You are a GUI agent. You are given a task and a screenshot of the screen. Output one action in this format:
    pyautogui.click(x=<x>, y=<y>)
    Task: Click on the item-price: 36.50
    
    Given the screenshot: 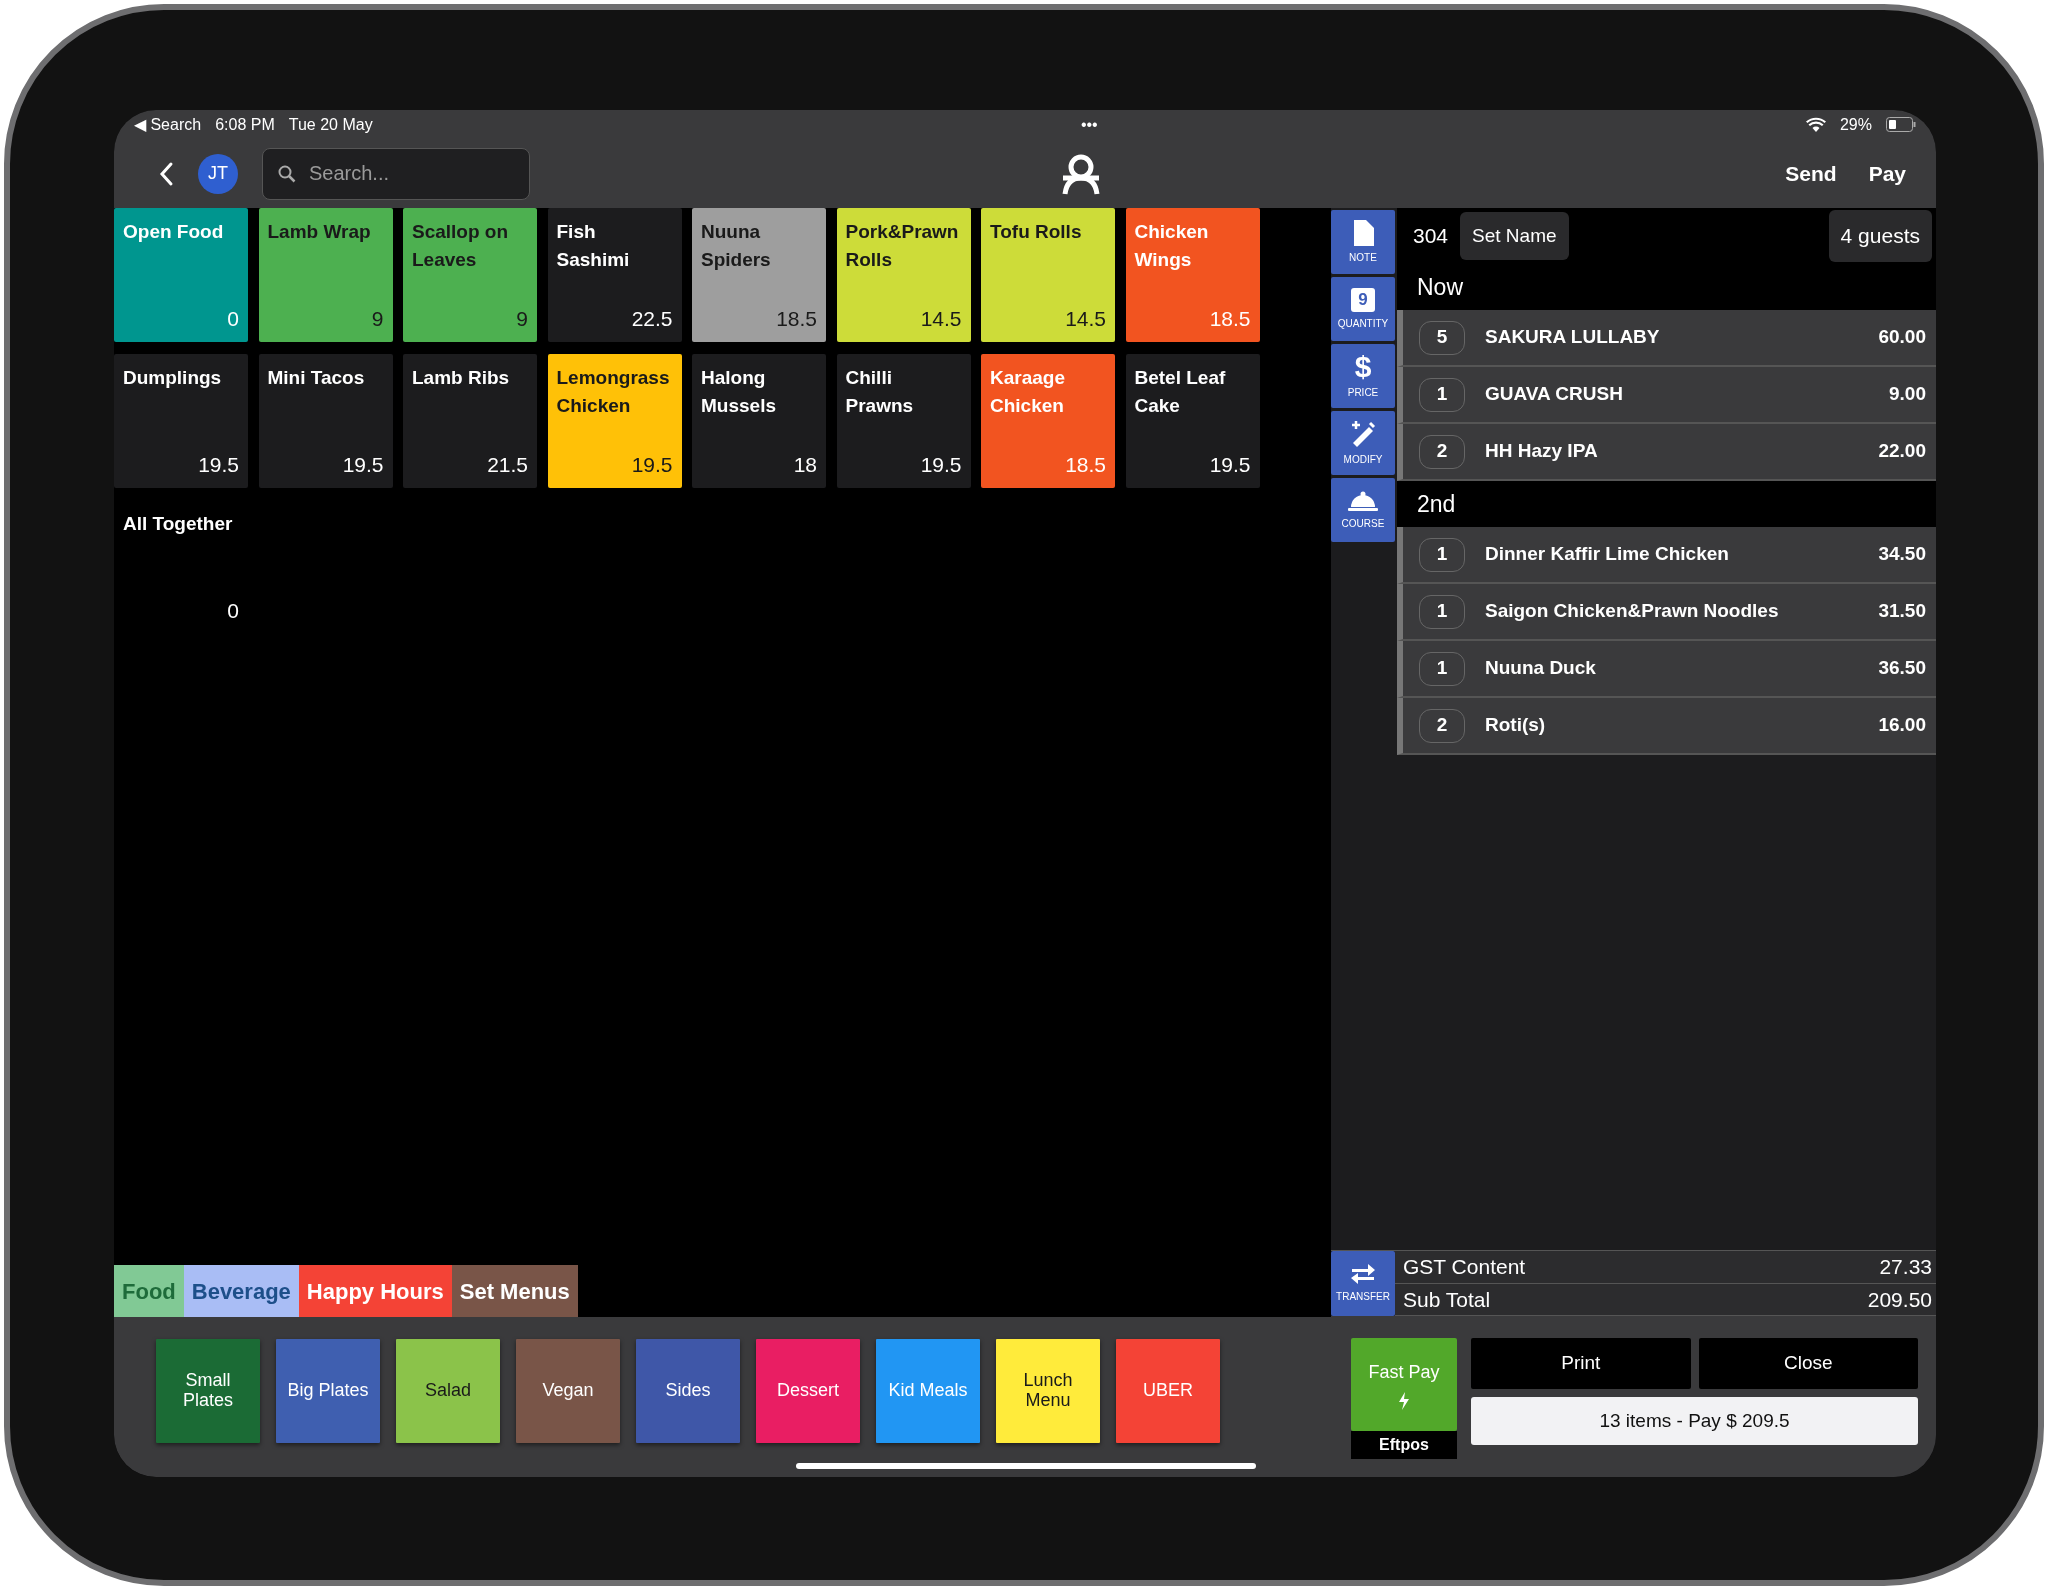 What is the action you would take?
    pyautogui.click(x=1902, y=668)
    